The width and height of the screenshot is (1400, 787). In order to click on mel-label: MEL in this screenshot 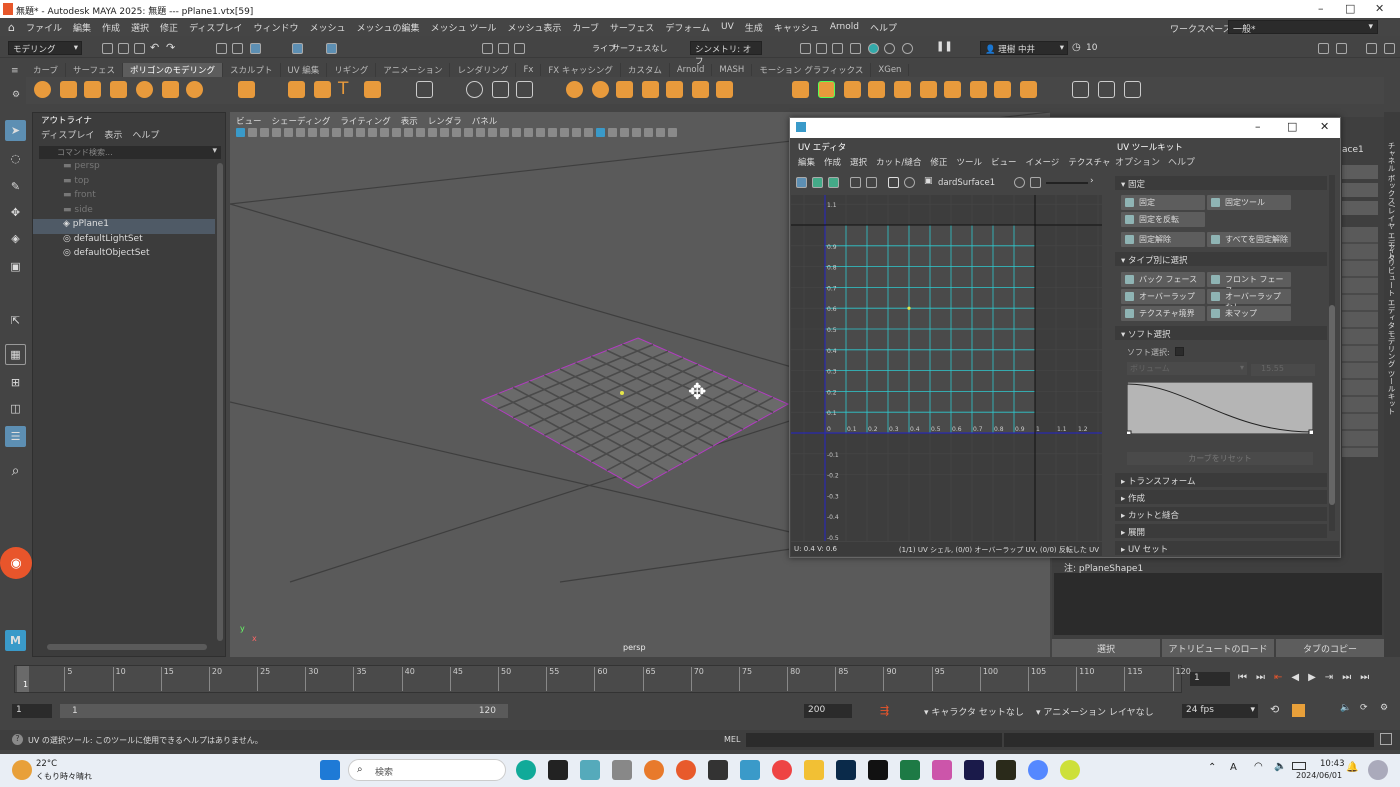, I will do `click(732, 739)`.